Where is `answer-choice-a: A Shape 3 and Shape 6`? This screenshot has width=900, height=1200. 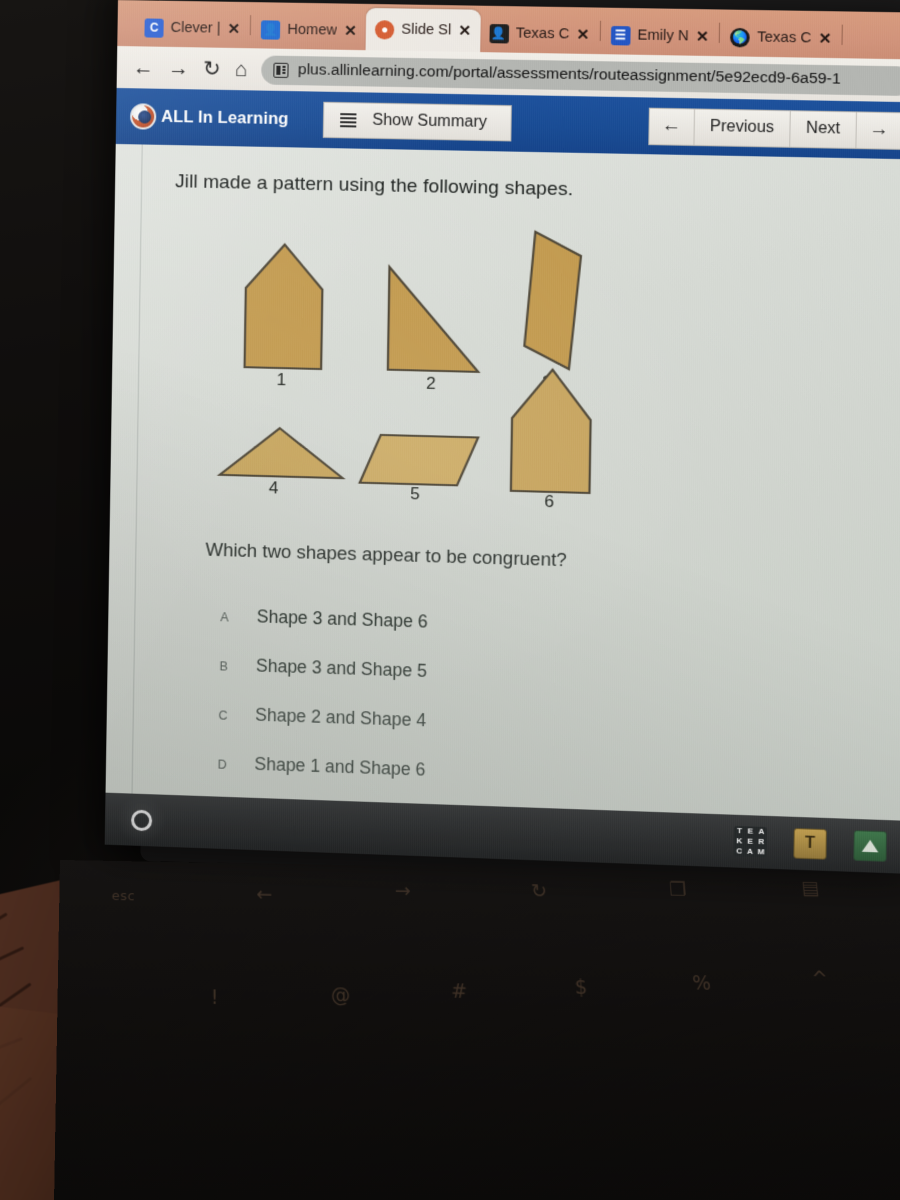 answer-choice-a: A Shape 3 and Shape 6 is located at coordinates (559, 626).